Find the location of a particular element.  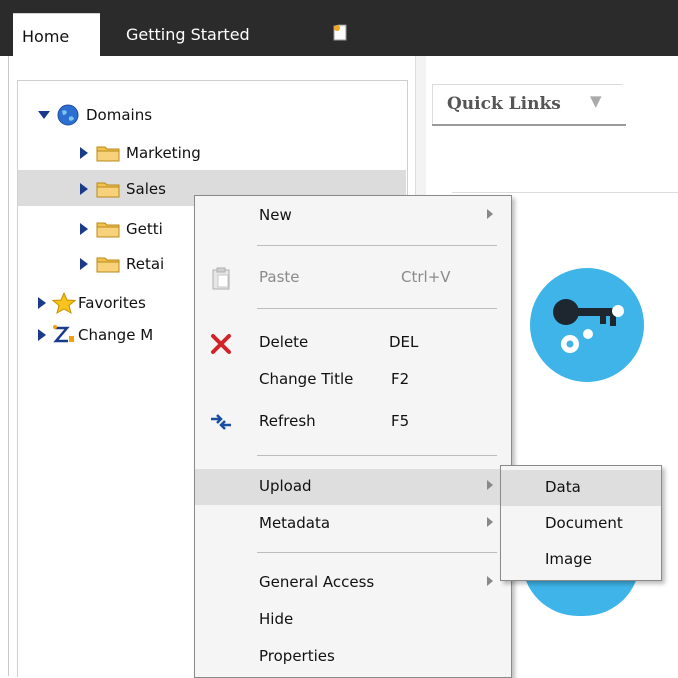

shortcut-paste: Ctrl+V is located at coordinates (426, 277).